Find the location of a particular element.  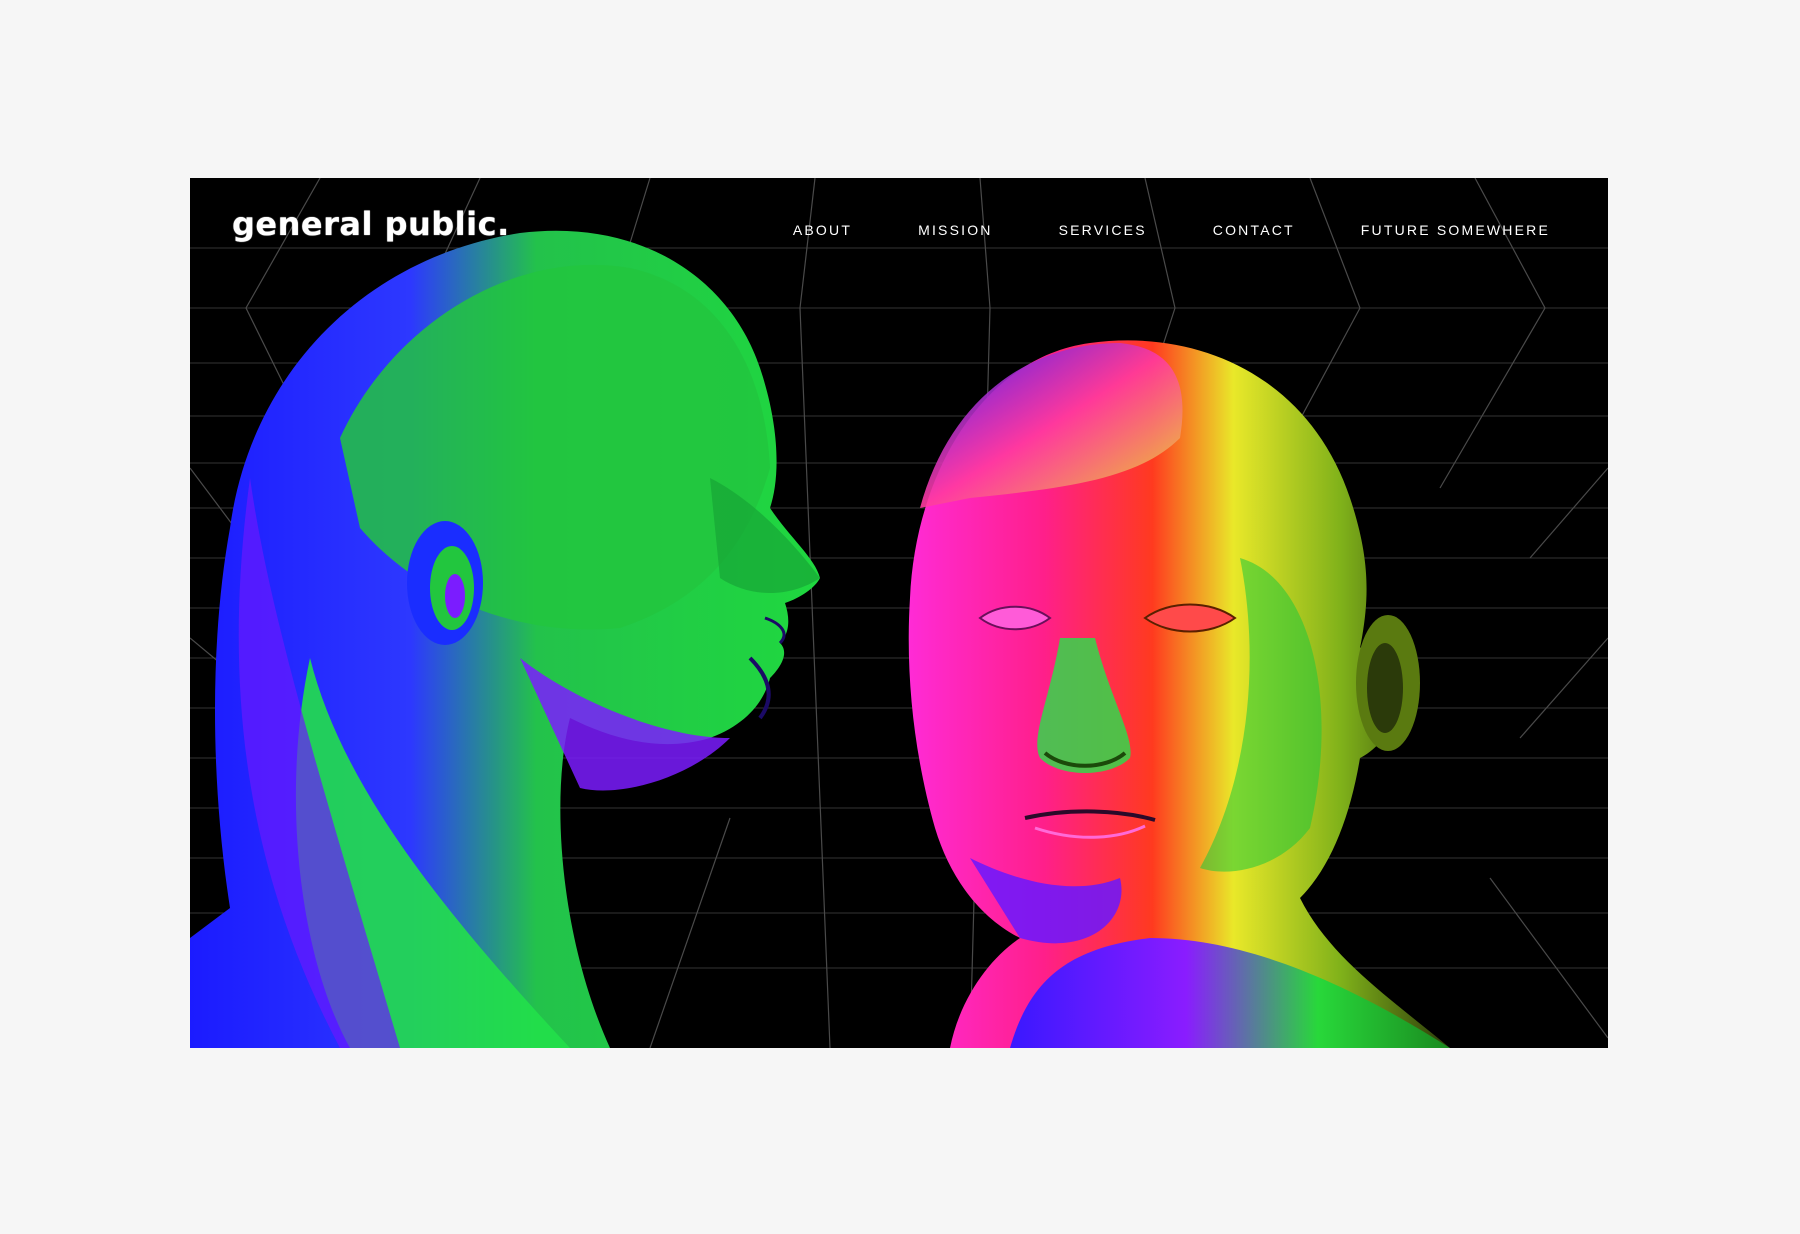

nav-item-future-somewhere: FUTURE SOMEWHERE is located at coordinates (1455, 230).